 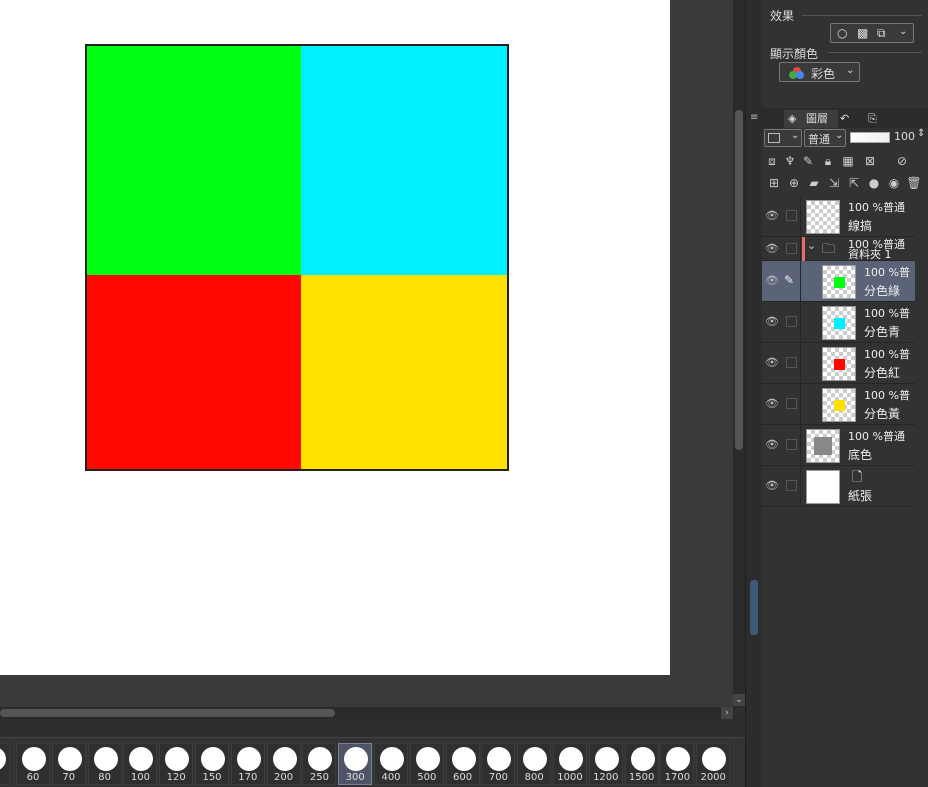 I want to click on vertical-scrollbar: ⌄, so click(x=739, y=353).